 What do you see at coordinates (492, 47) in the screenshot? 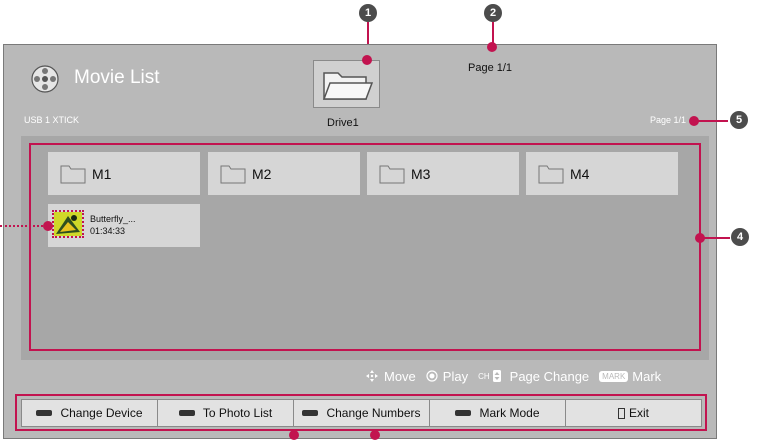
I see `callout-2-dot` at bounding box center [492, 47].